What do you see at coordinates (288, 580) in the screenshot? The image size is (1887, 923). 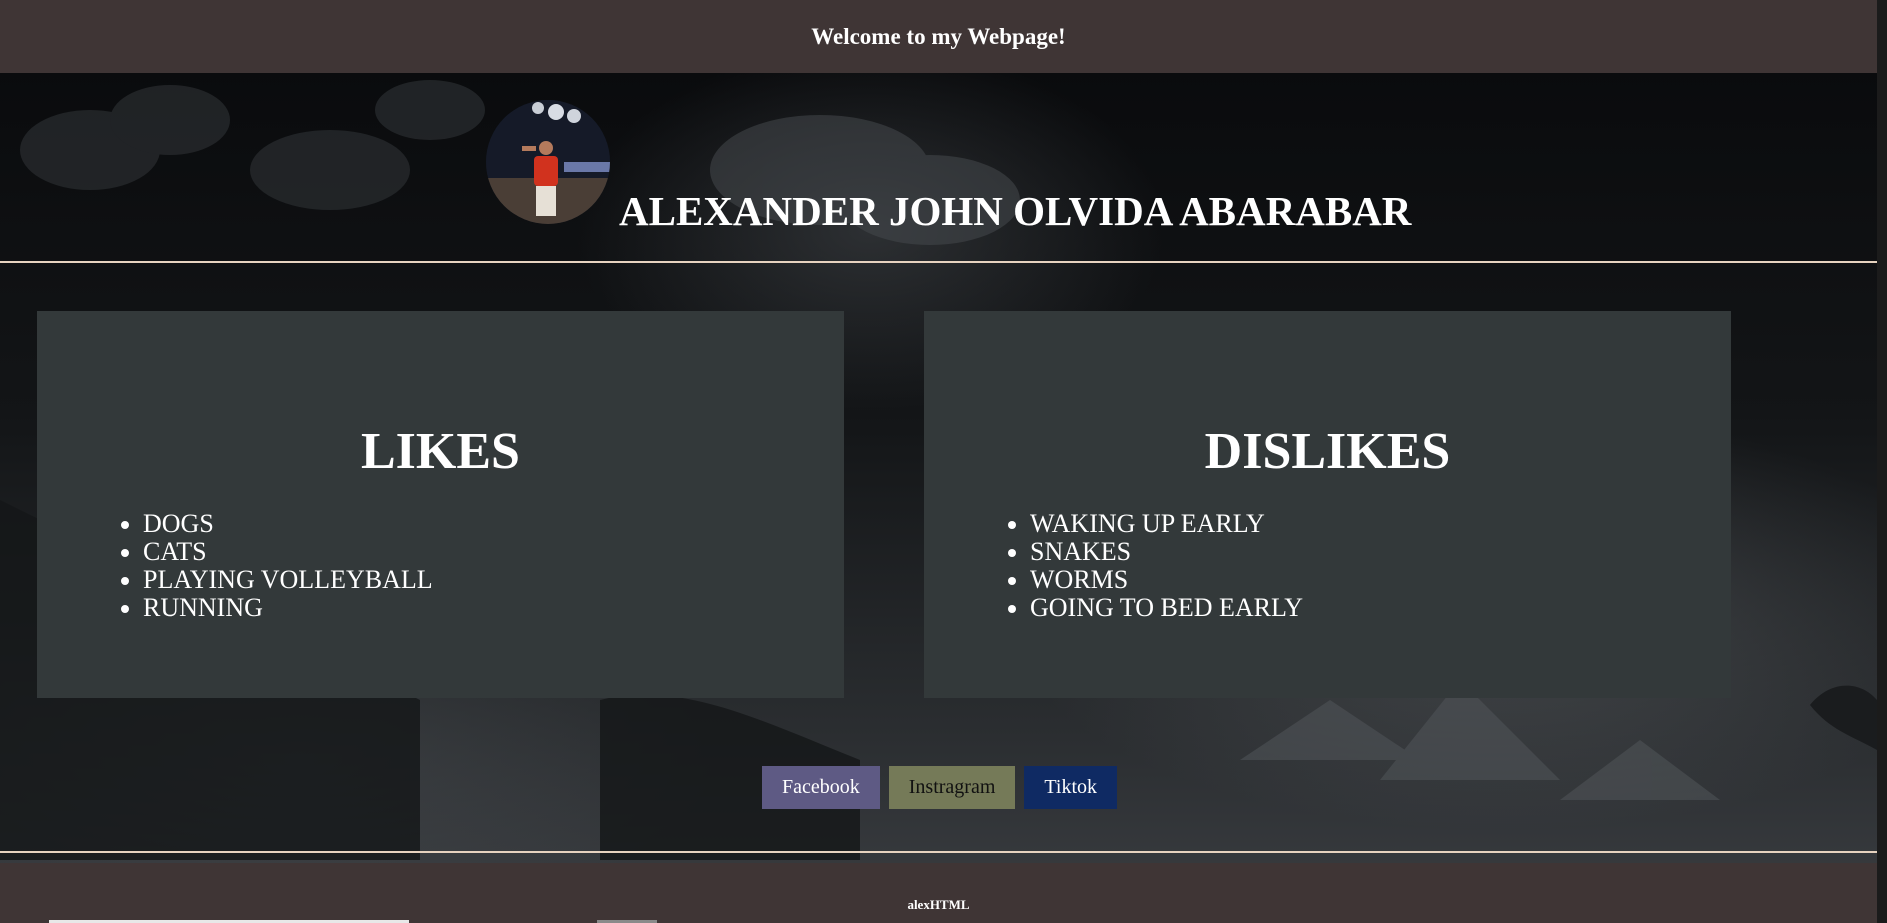 I see `likes-item: PLAYING VOLLEYBALL` at bounding box center [288, 580].